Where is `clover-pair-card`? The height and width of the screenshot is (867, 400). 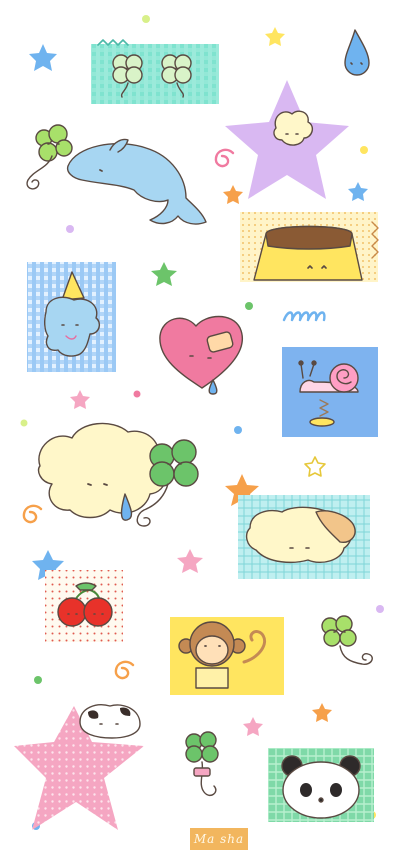 clover-pair-card is located at coordinates (155, 71).